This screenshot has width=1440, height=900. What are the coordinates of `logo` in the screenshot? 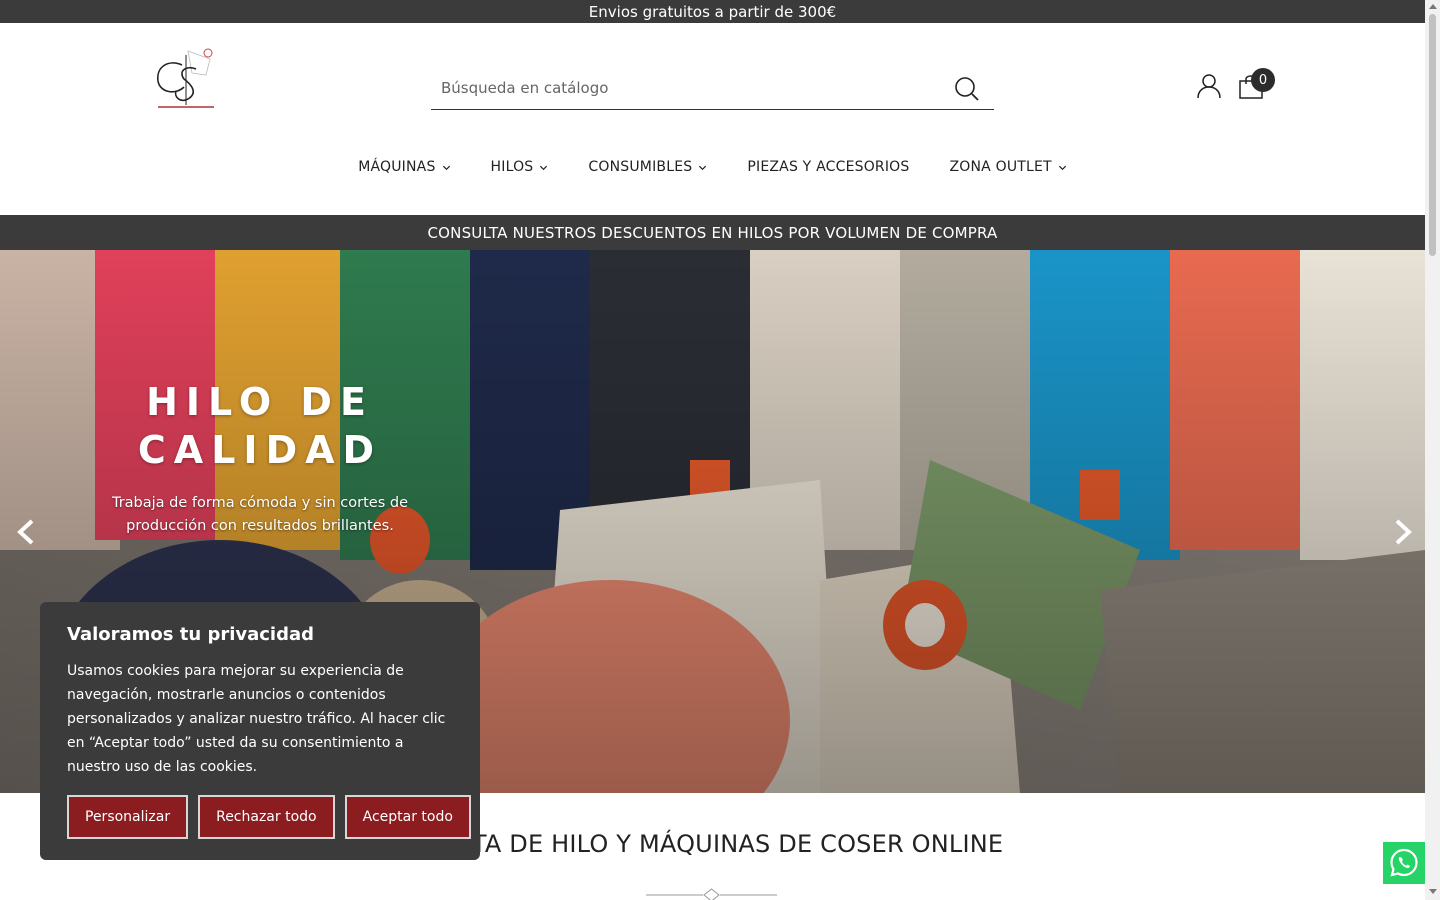 It's located at (186, 78).